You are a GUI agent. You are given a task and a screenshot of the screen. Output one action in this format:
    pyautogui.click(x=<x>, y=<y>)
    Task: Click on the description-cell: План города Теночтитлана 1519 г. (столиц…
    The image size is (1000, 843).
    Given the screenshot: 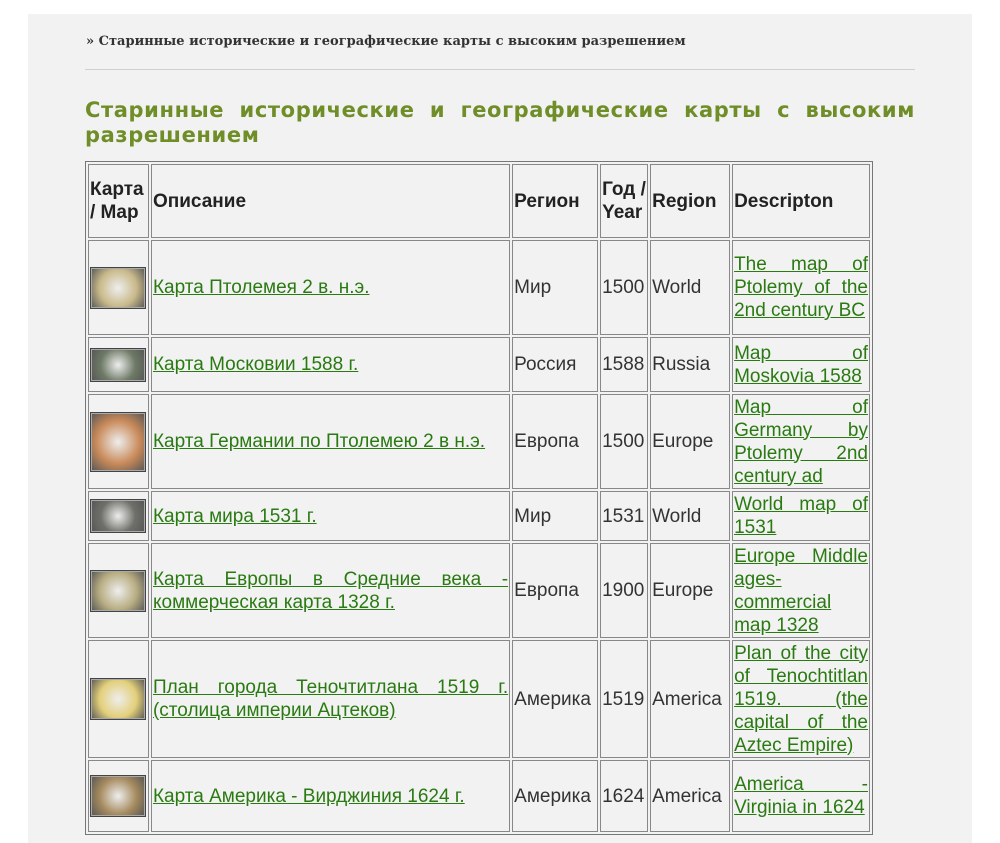 What is the action you would take?
    pyautogui.click(x=330, y=699)
    